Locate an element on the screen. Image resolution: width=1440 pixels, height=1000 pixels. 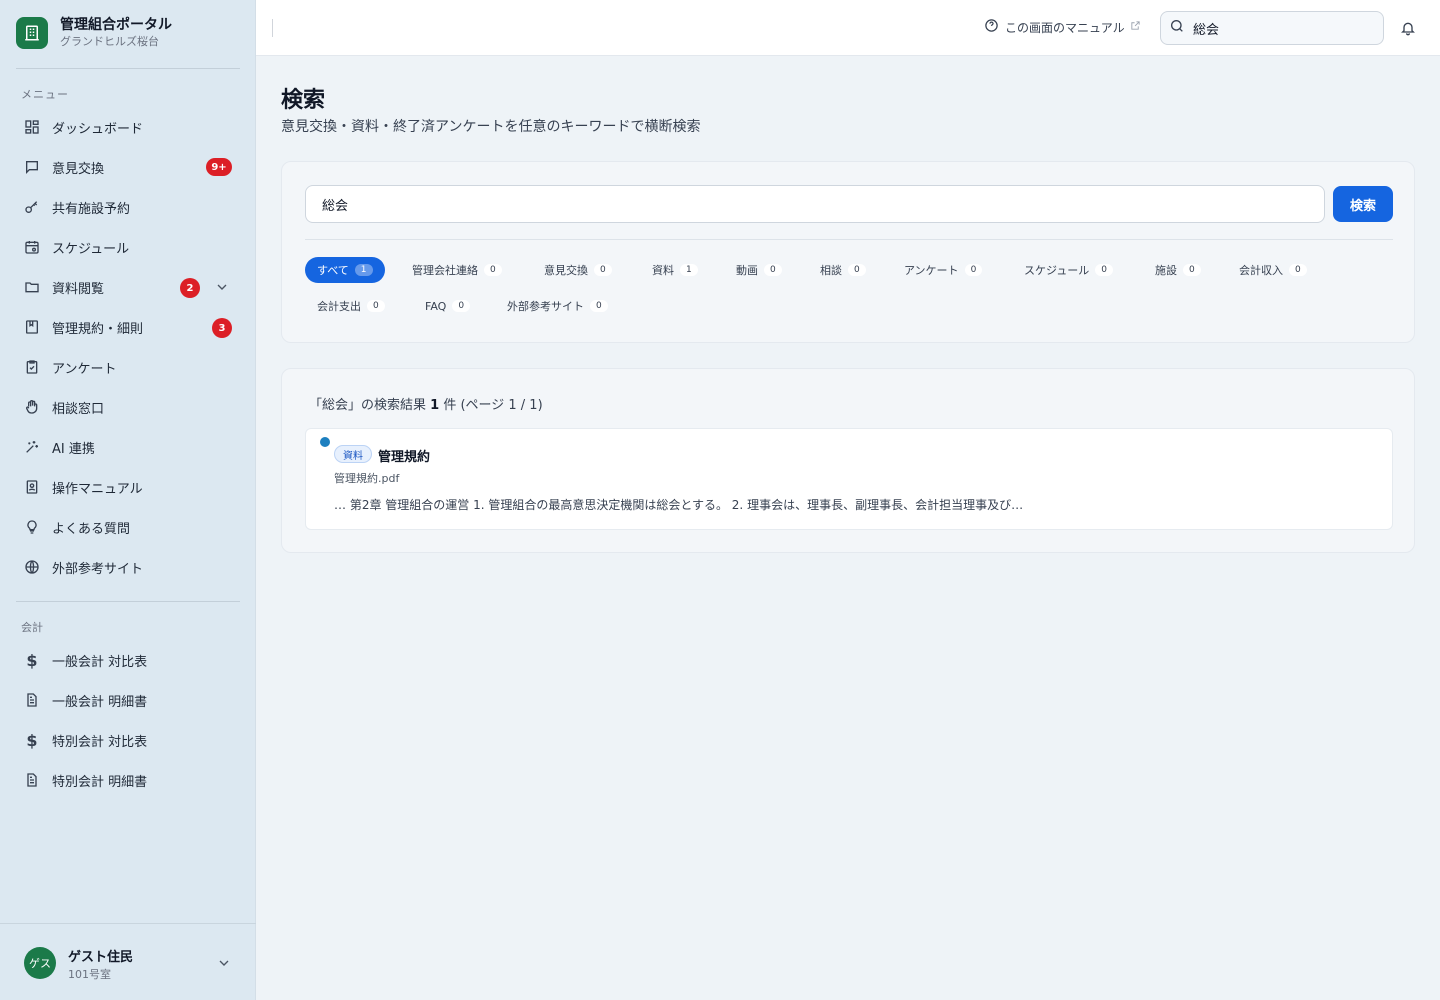
filter-chip-facility: 施設 0 is located at coordinates (1178, 270).